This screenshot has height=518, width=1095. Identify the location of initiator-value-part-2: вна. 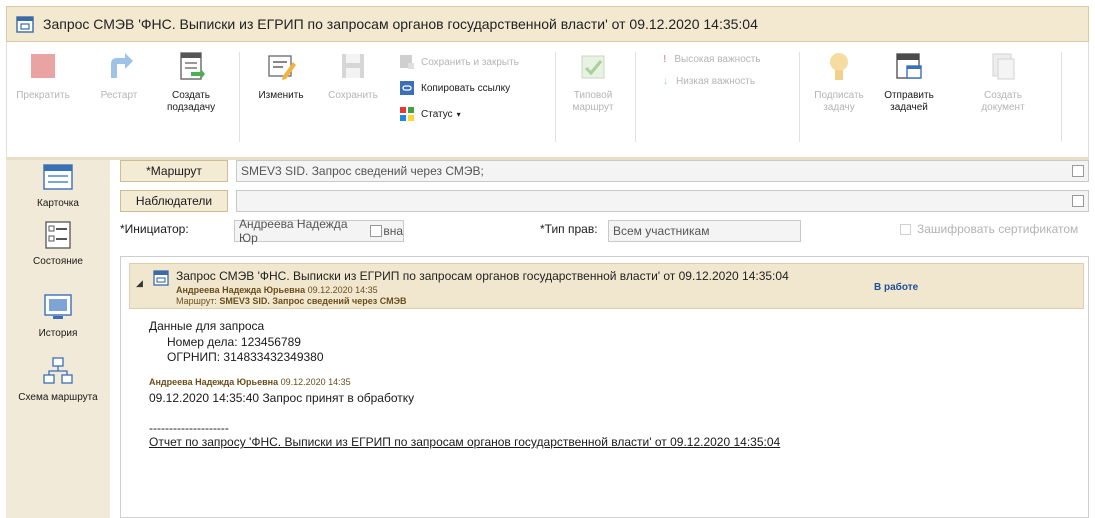
(393, 231).